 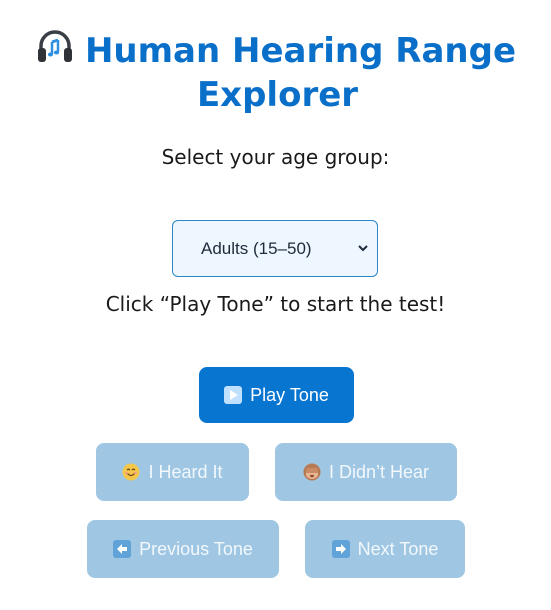 I want to click on play-tone-button: Play Tone, so click(x=276, y=395).